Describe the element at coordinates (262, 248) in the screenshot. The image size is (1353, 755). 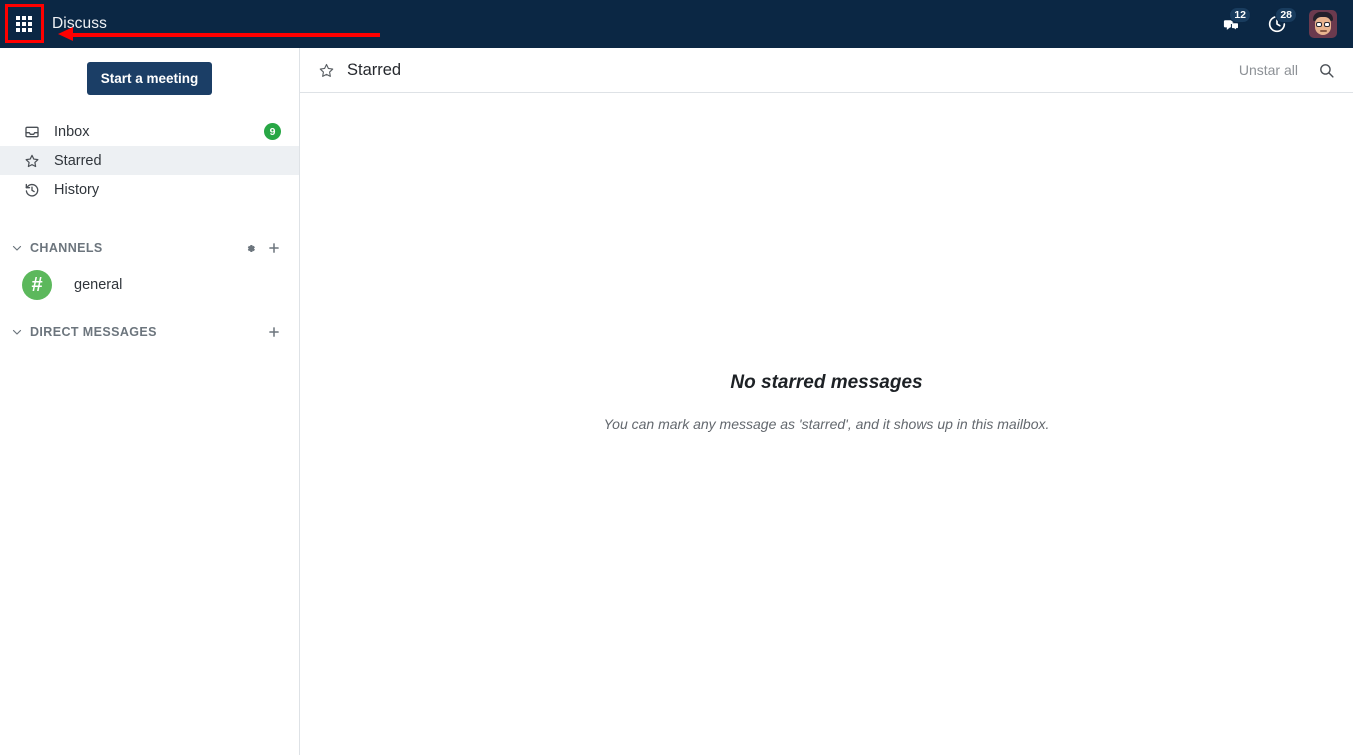
I see `channels-section-actions` at that location.